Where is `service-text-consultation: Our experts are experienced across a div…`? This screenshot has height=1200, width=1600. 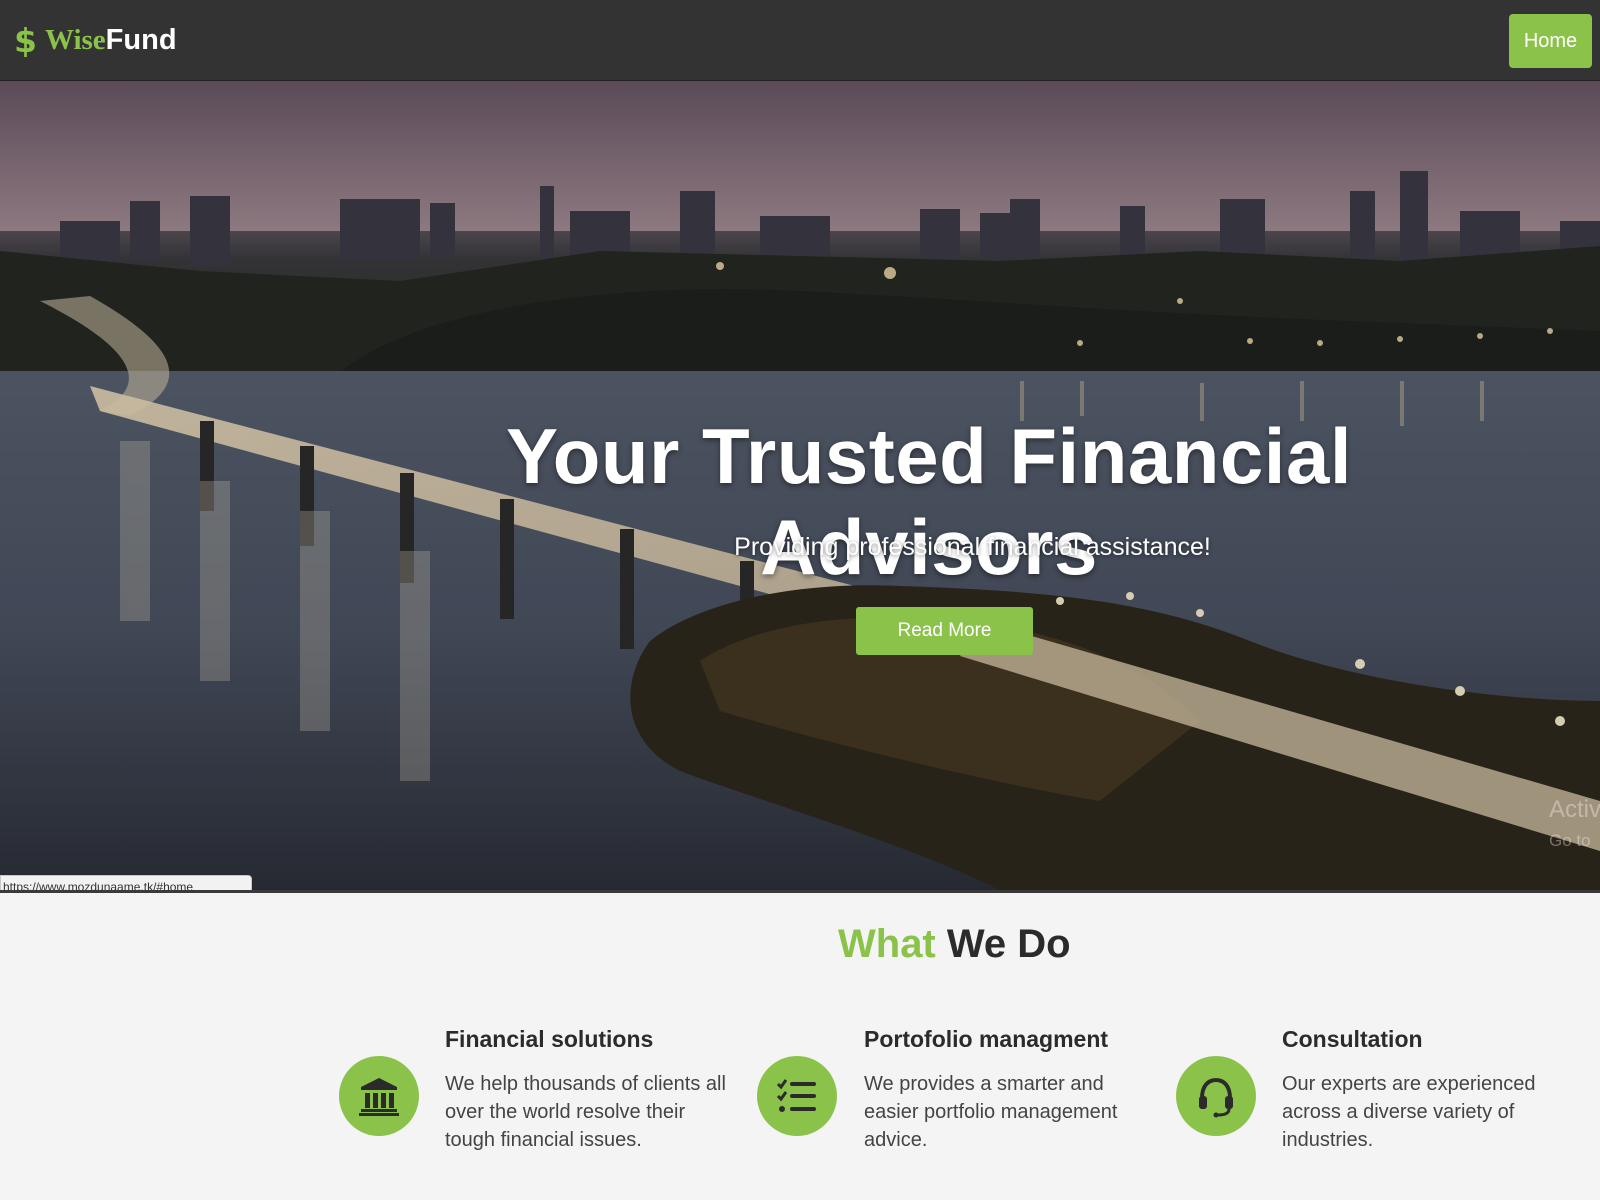 service-text-consultation: Our experts are experienced across a div… is located at coordinates (1409, 1112).